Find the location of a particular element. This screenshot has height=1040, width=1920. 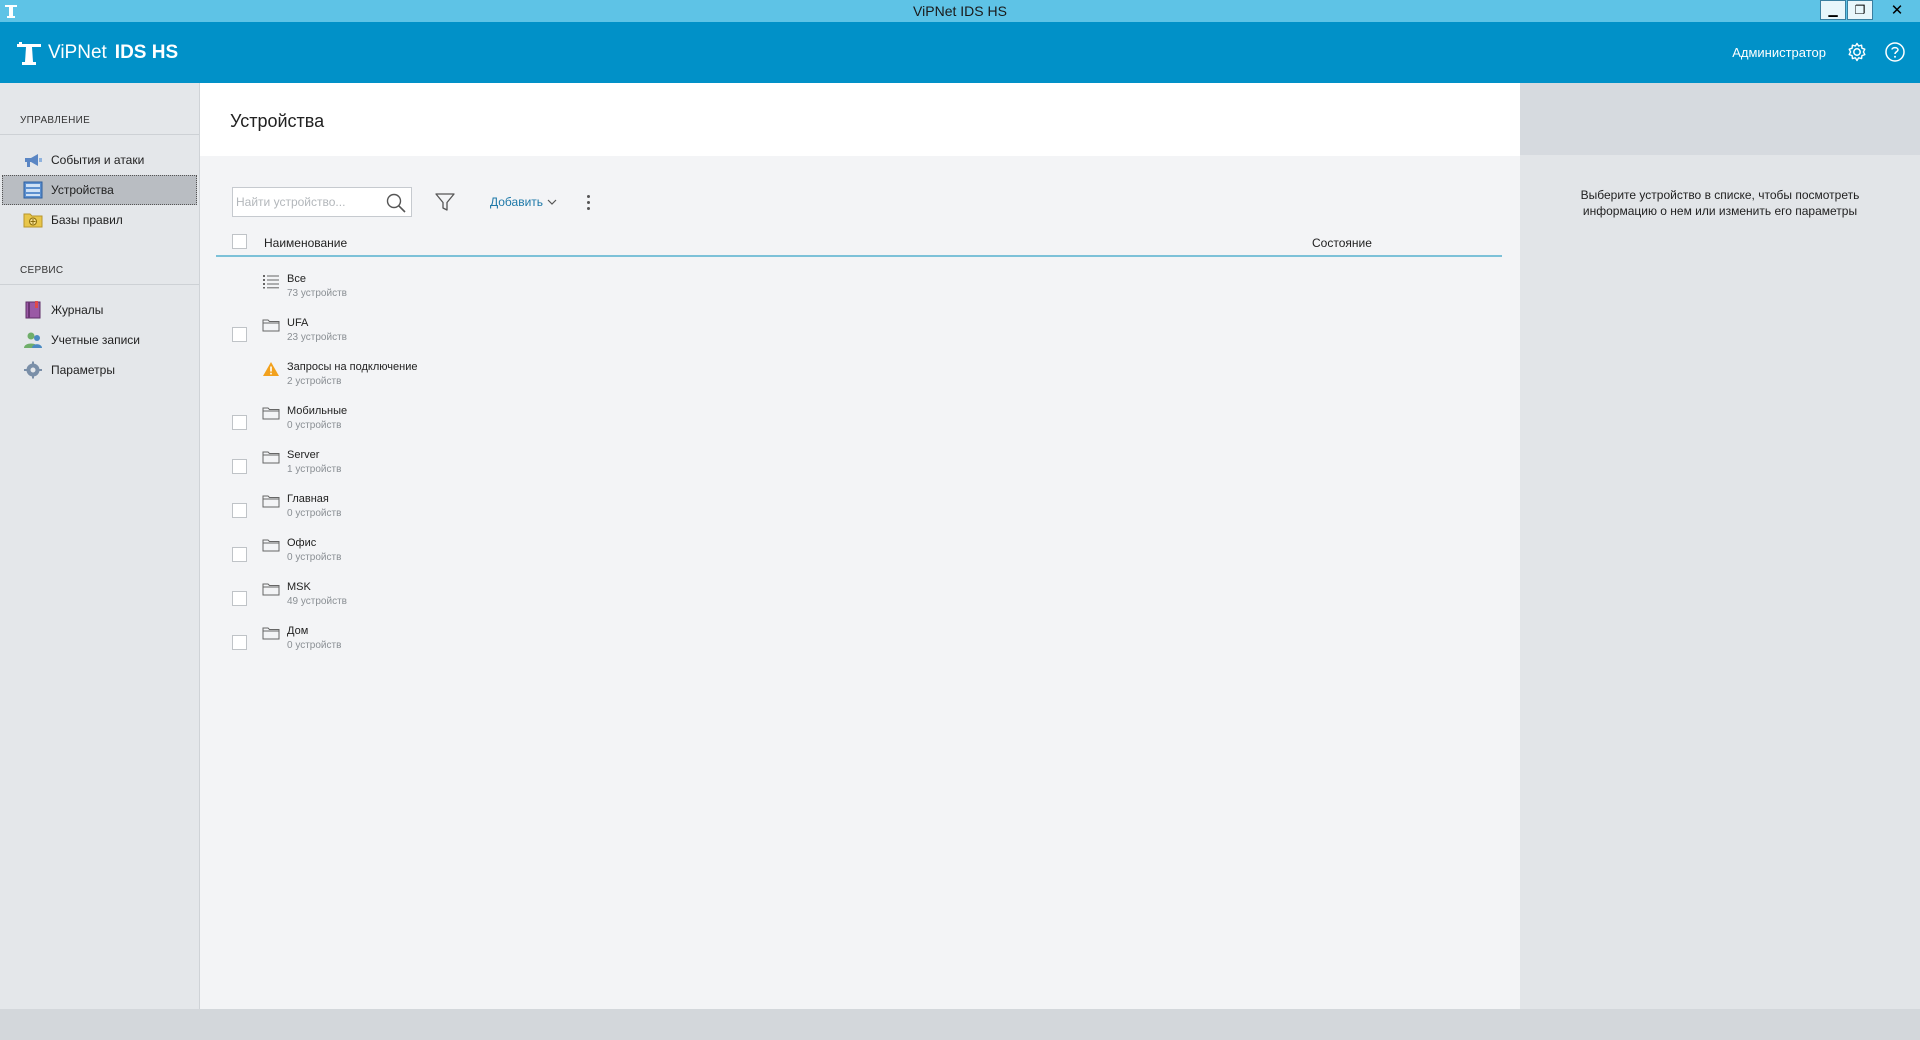

table-header: Наименование Состояние is located at coordinates (859, 243).